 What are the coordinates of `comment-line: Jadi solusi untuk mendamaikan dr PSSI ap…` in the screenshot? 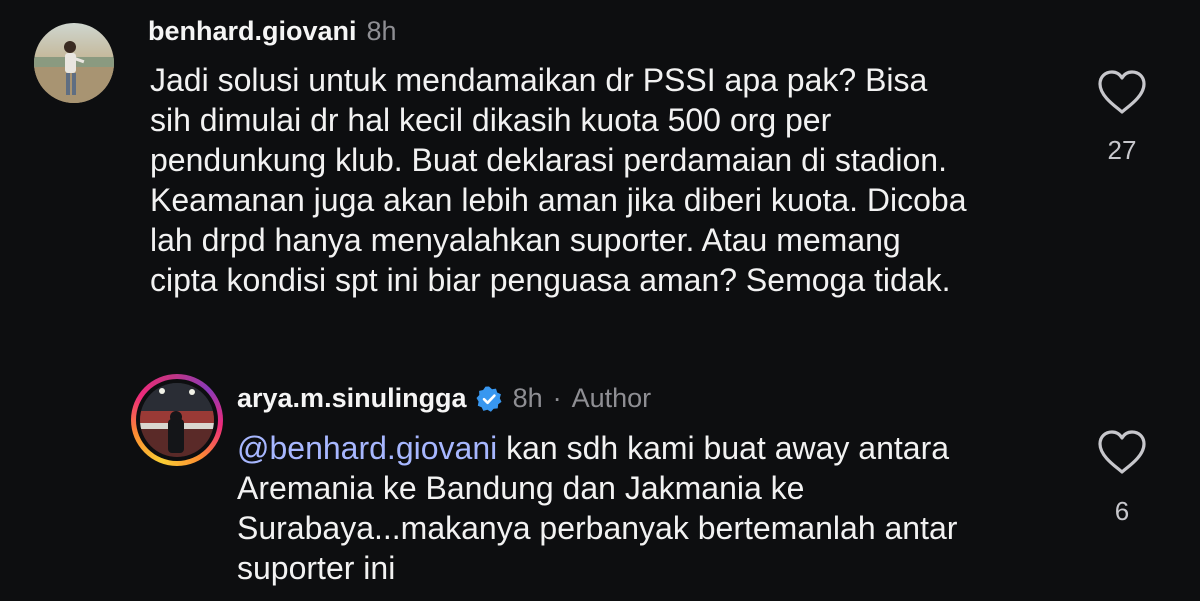 It's located at (539, 80).